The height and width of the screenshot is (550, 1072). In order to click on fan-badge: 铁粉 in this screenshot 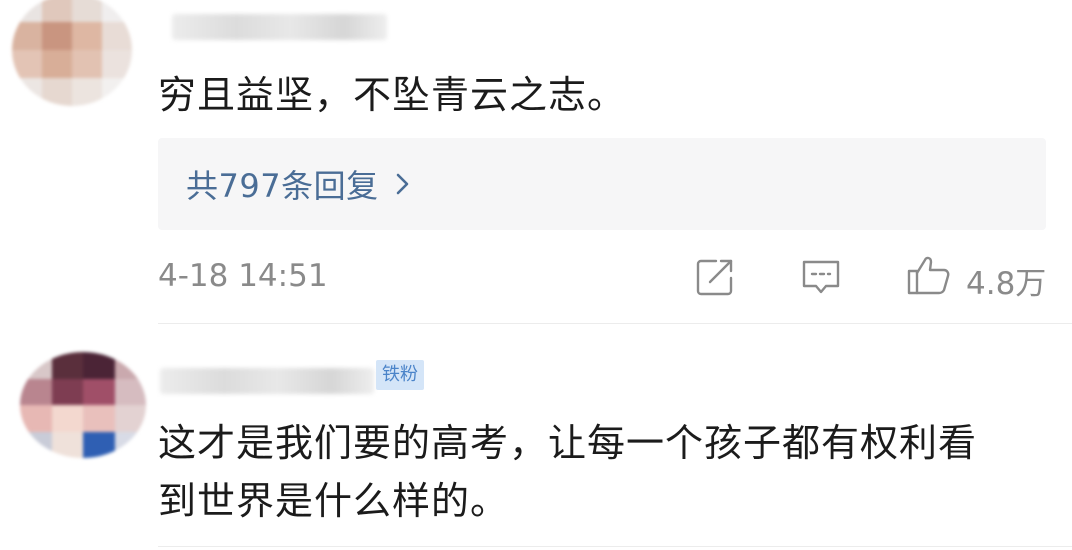, I will do `click(400, 375)`.